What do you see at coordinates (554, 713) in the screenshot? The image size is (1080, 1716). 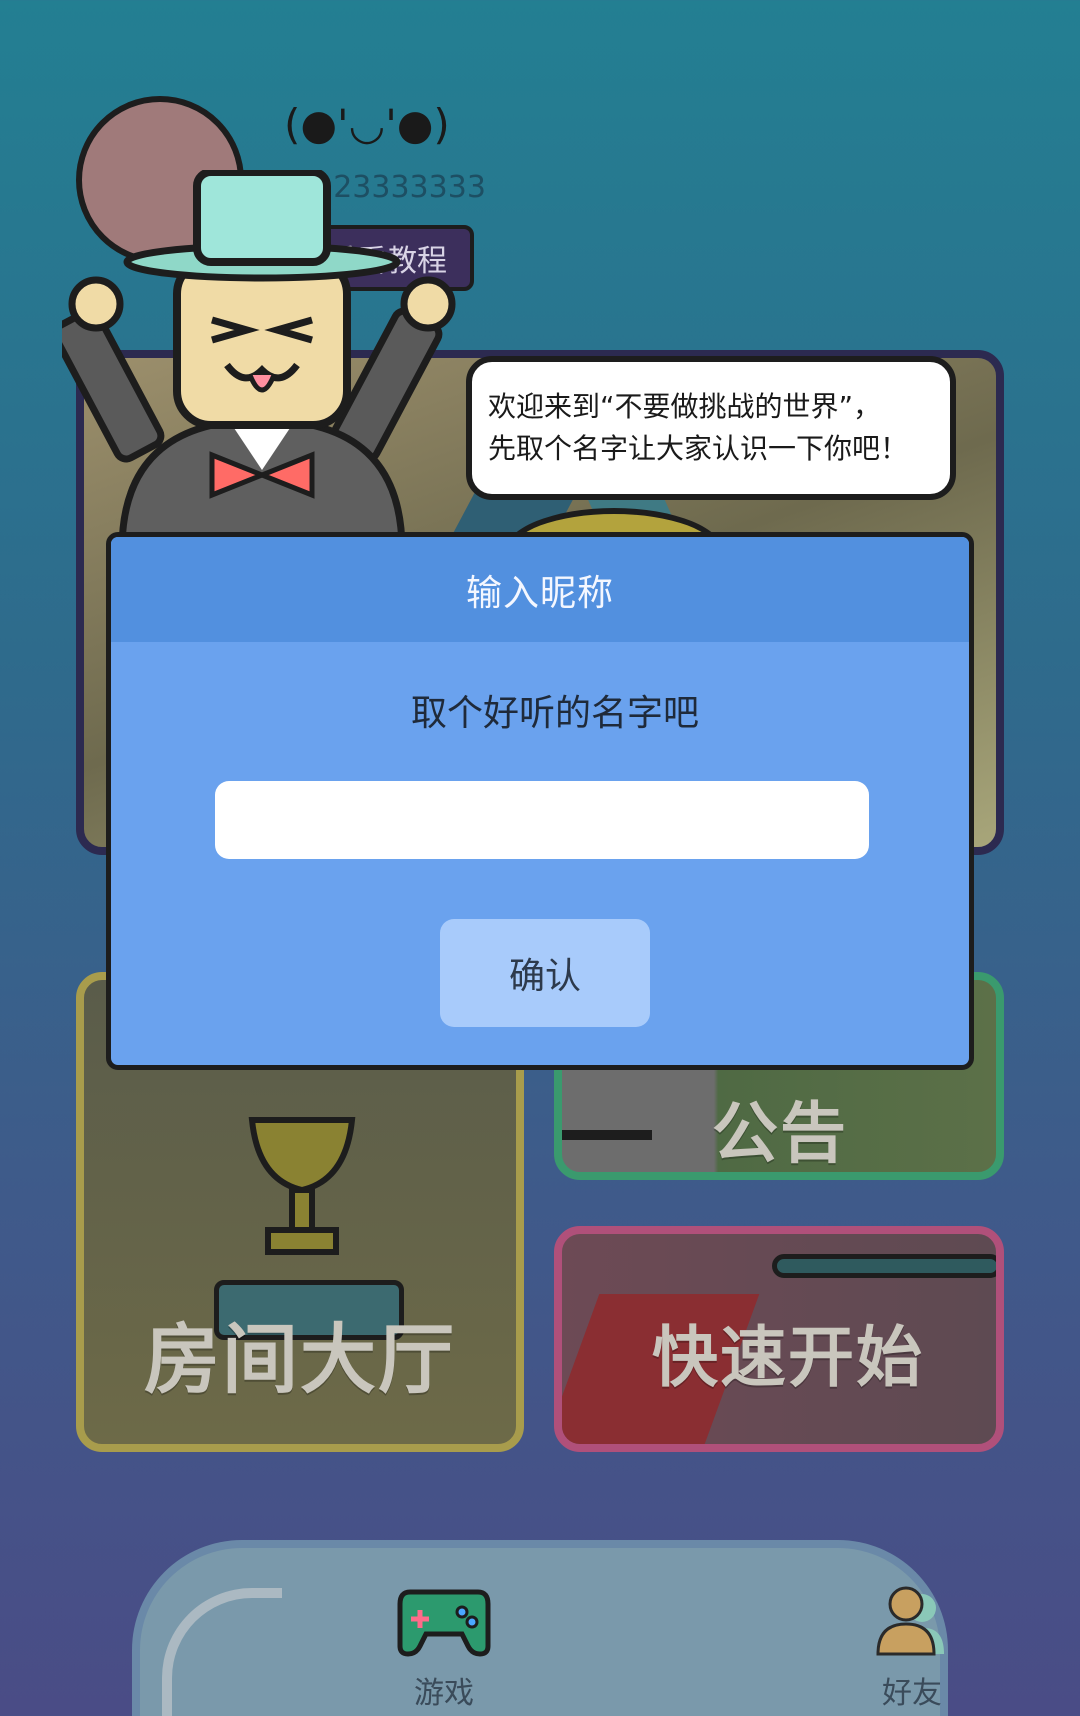 I see `dialog-prompt: 取个好听的名字吧` at bounding box center [554, 713].